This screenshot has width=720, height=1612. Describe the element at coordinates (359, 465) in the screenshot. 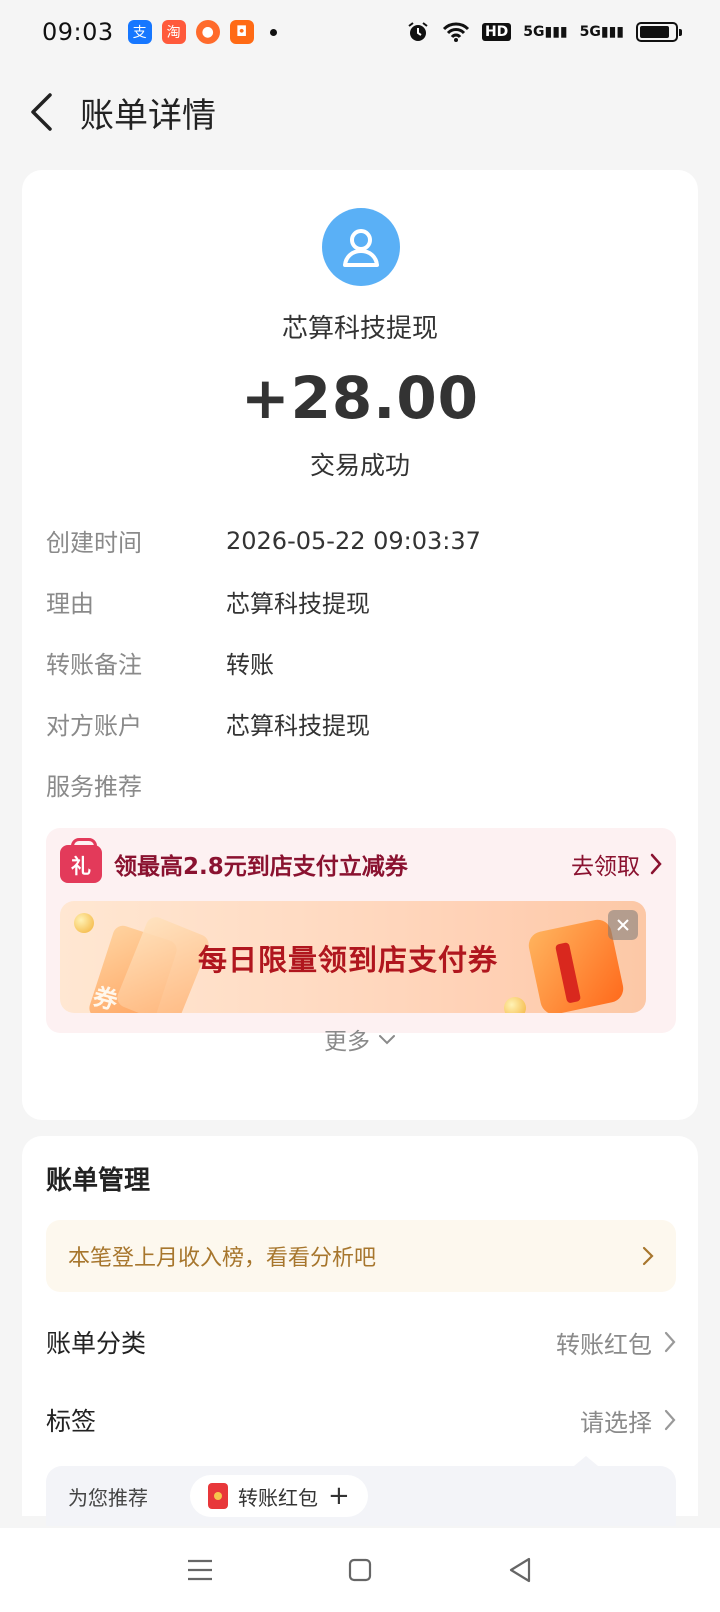

I see `transaction-status: 交易成功` at that location.